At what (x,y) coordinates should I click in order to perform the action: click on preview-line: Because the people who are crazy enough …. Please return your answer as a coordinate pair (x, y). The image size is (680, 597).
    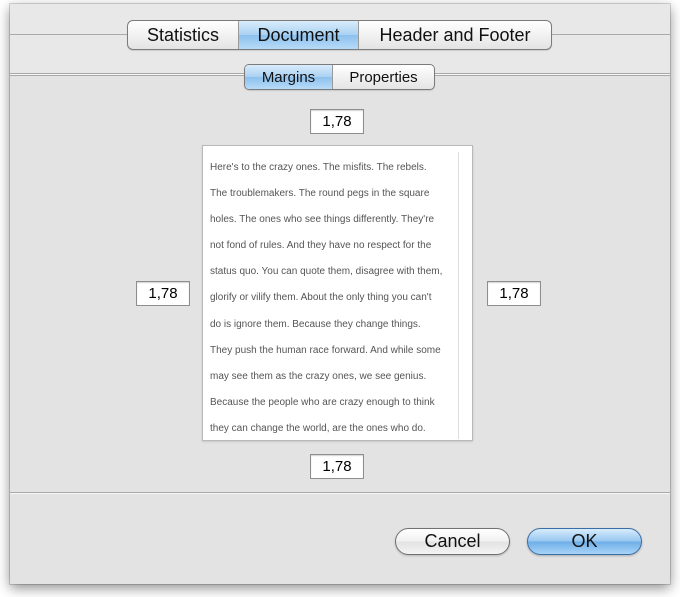
    Looking at the image, I should click on (322, 402).